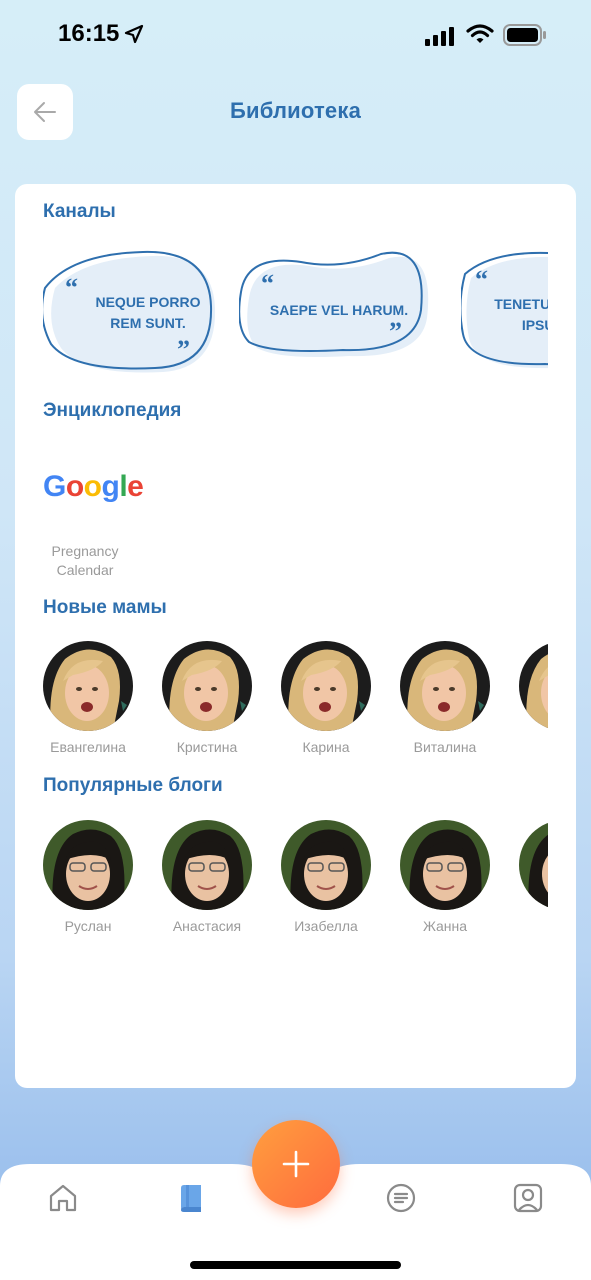 The height and width of the screenshot is (1280, 591). I want to click on person-item: Жанна, so click(450, 877).